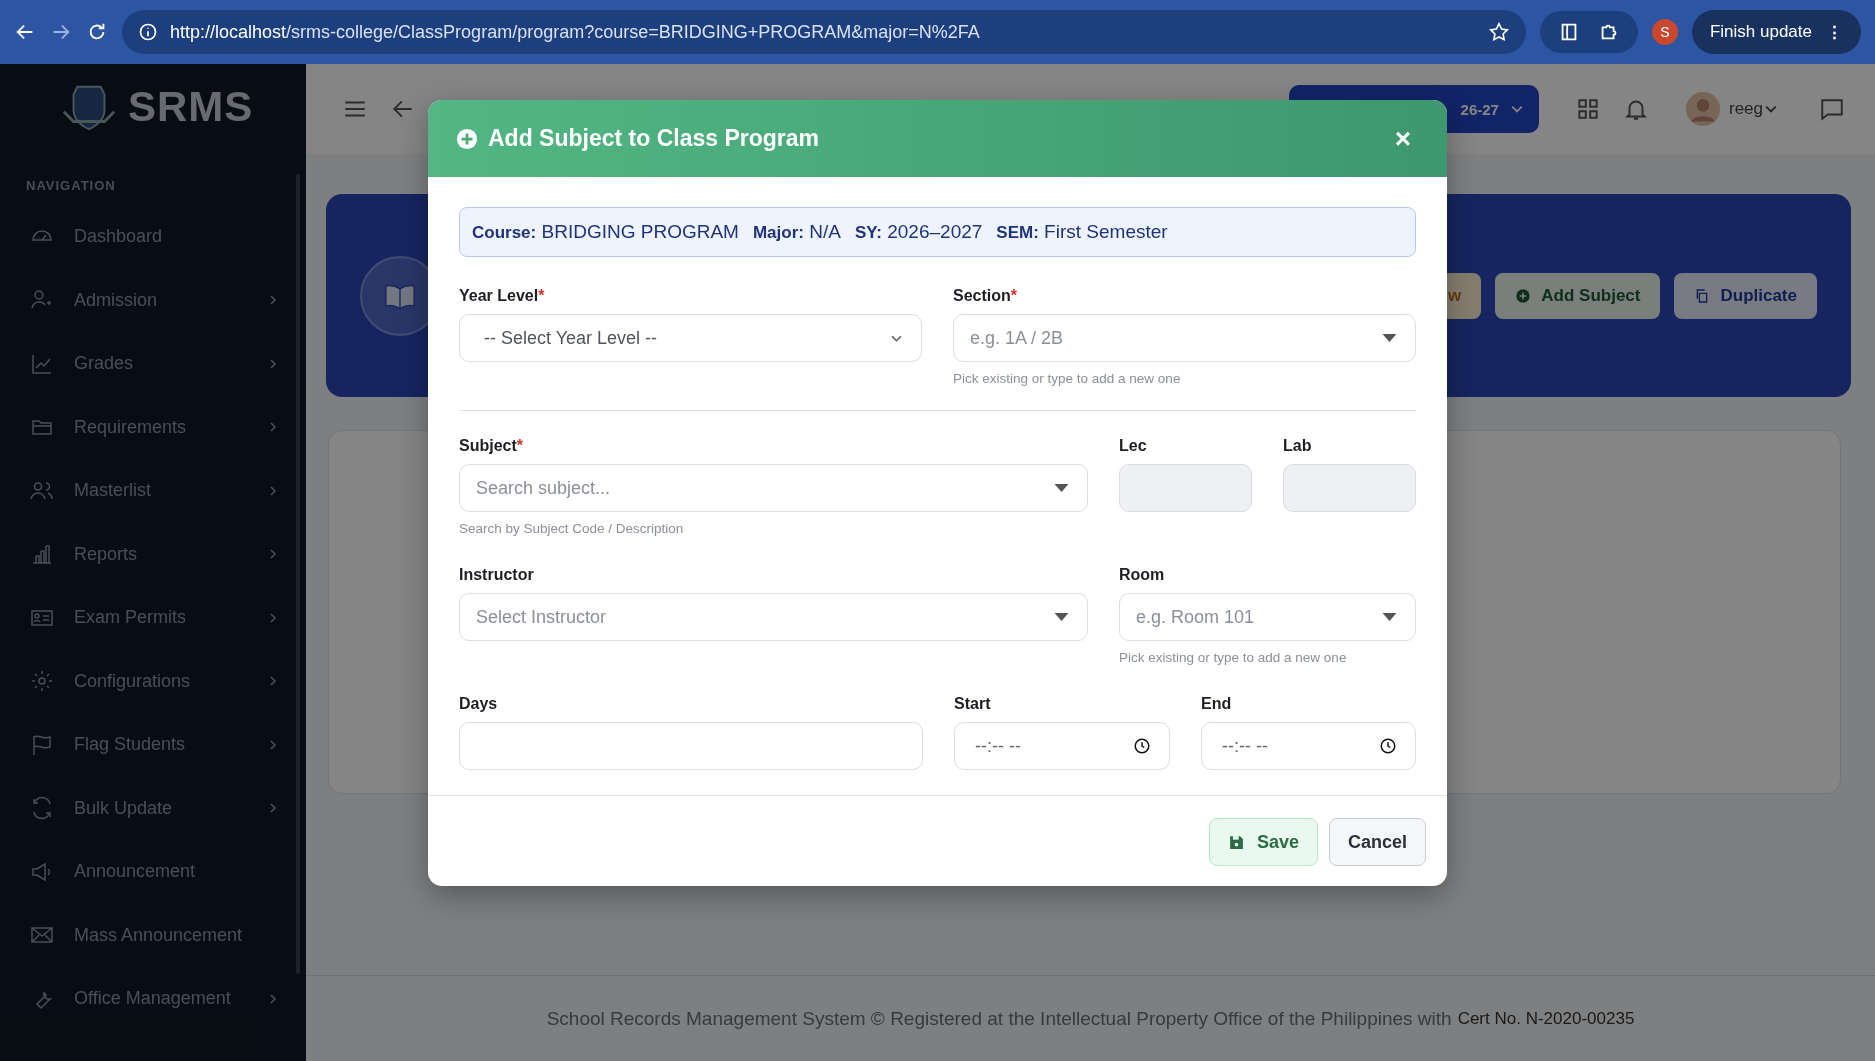  Describe the element at coordinates (824, 32) in the screenshot. I see `address-bar: http://localhost/srms-college/ClassProgram/program?course=BRIDGING+PROGRAM&major=N%2FA` at that location.